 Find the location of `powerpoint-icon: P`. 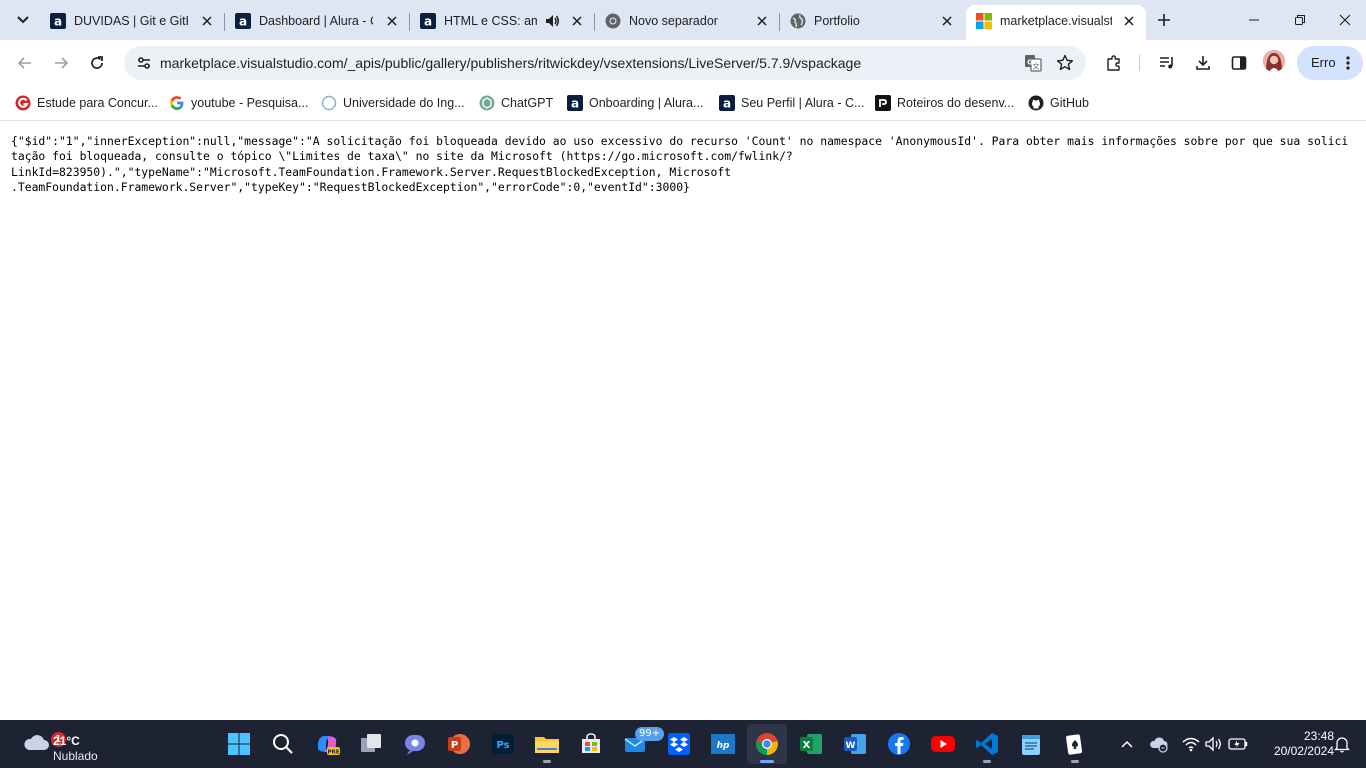

powerpoint-icon: P is located at coordinates (459, 744).